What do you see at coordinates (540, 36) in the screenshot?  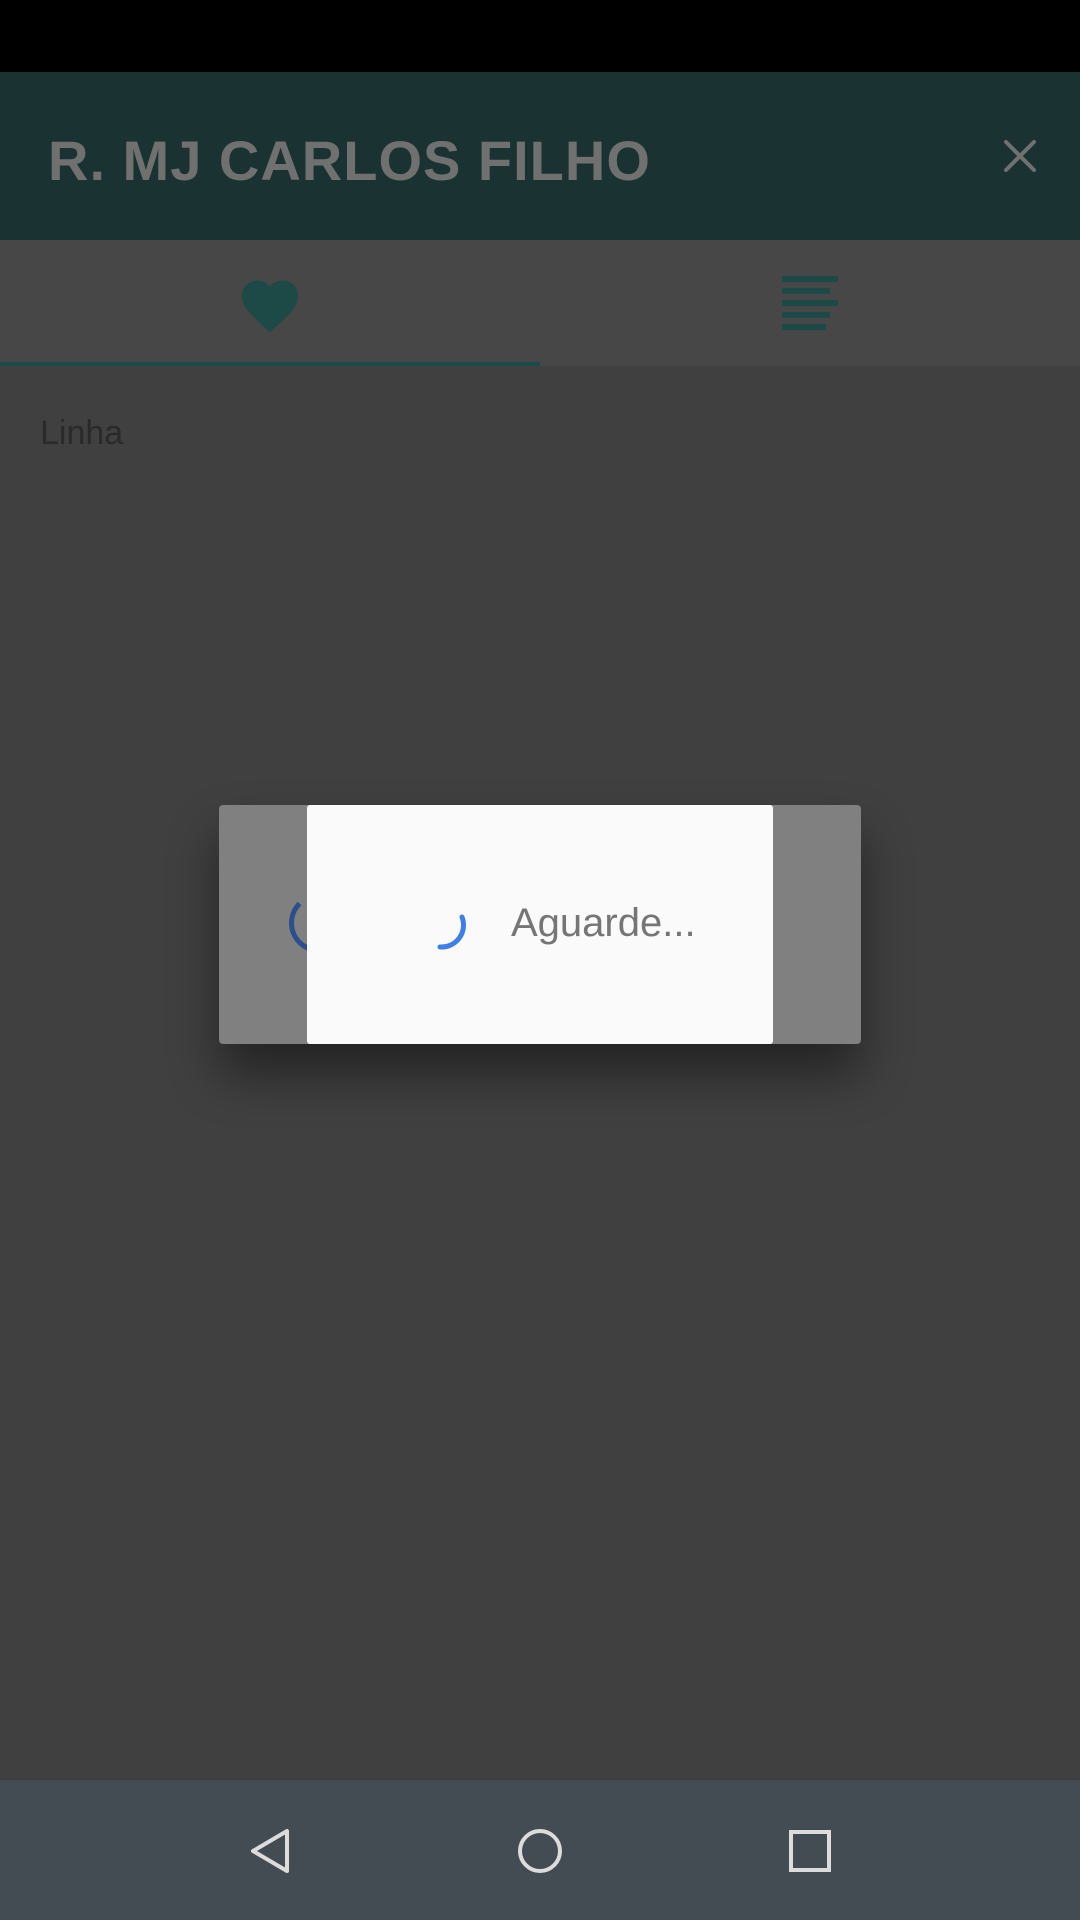 I see `status-bar` at bounding box center [540, 36].